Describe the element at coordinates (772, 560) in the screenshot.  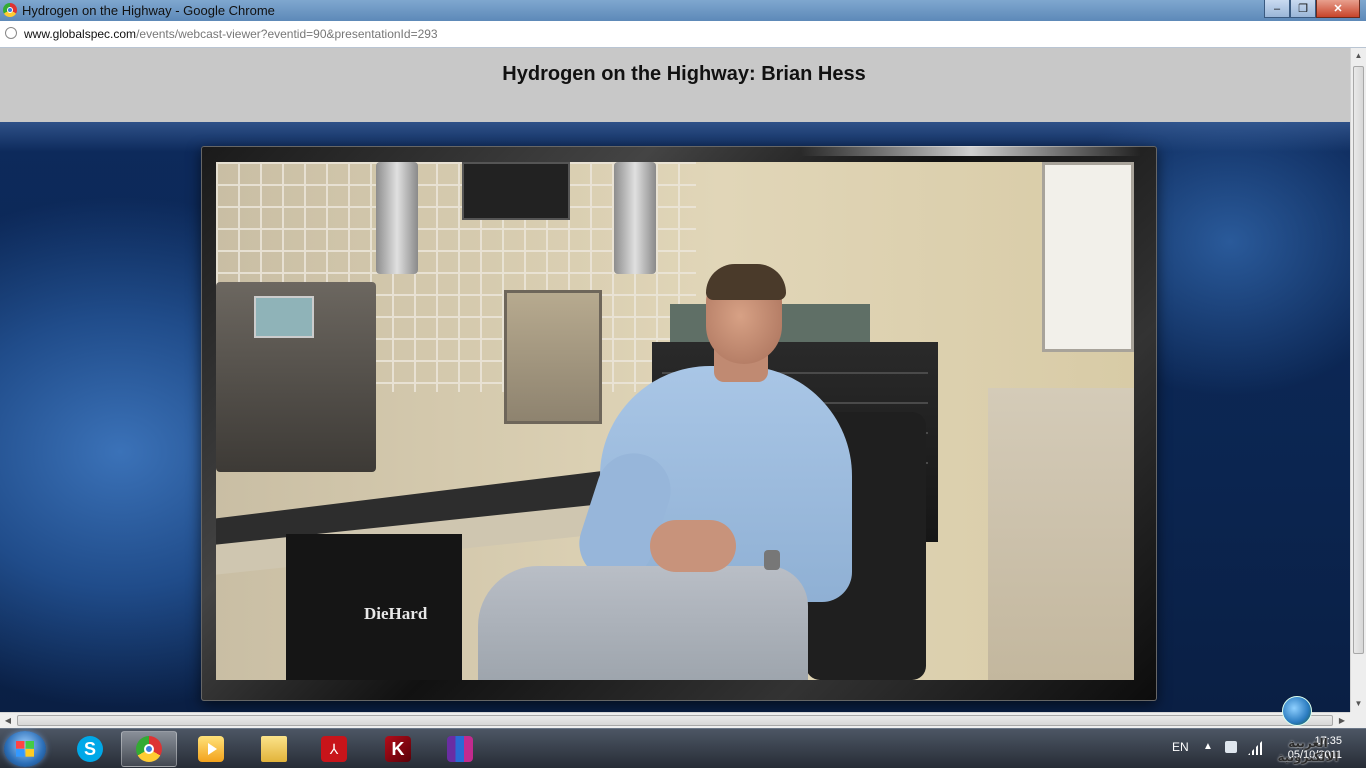
I see `video-person-watch` at that location.